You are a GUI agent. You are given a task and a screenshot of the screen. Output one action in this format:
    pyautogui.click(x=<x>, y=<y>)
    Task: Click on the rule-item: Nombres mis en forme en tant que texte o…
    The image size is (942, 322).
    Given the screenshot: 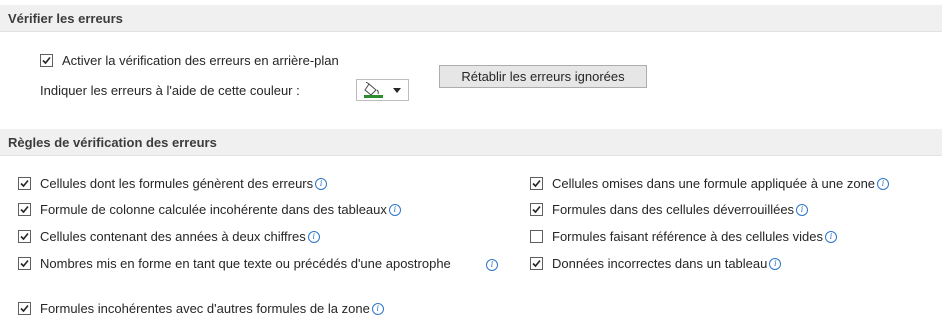 What is the action you would take?
    pyautogui.click(x=258, y=263)
    